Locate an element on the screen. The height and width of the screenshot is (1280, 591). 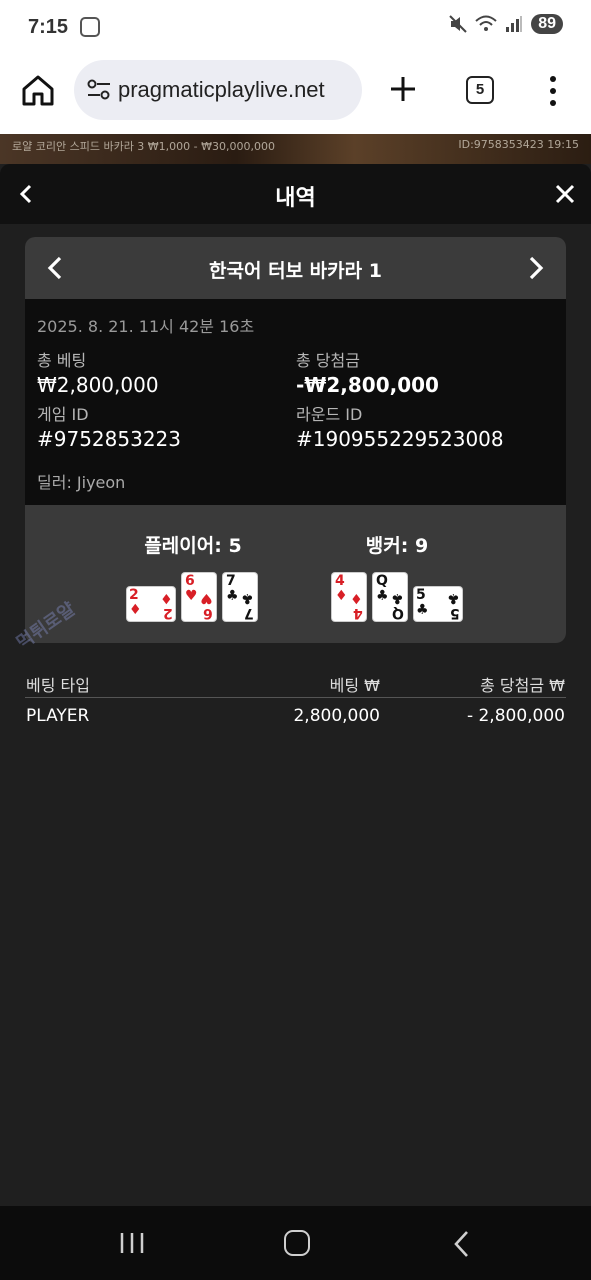
banker-score: 뱅커: 9 is located at coordinates (397, 546).